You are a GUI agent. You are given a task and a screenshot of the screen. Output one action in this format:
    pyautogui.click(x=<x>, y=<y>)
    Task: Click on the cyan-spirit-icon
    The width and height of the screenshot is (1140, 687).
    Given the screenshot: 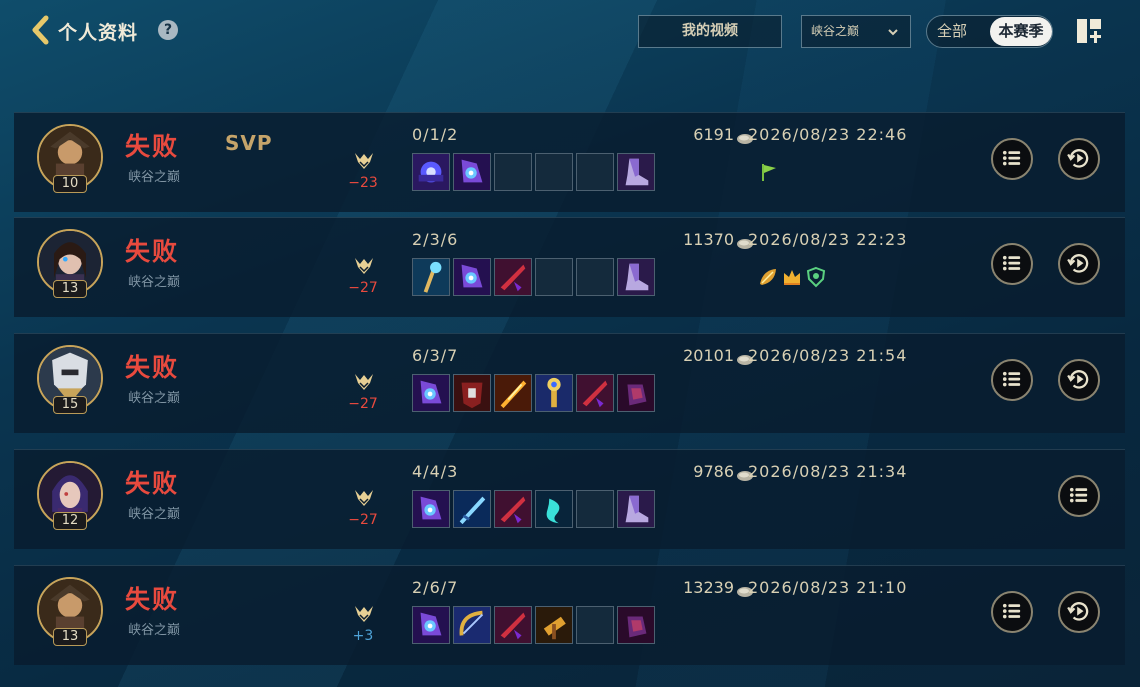 What is the action you would take?
    pyautogui.click(x=554, y=509)
    